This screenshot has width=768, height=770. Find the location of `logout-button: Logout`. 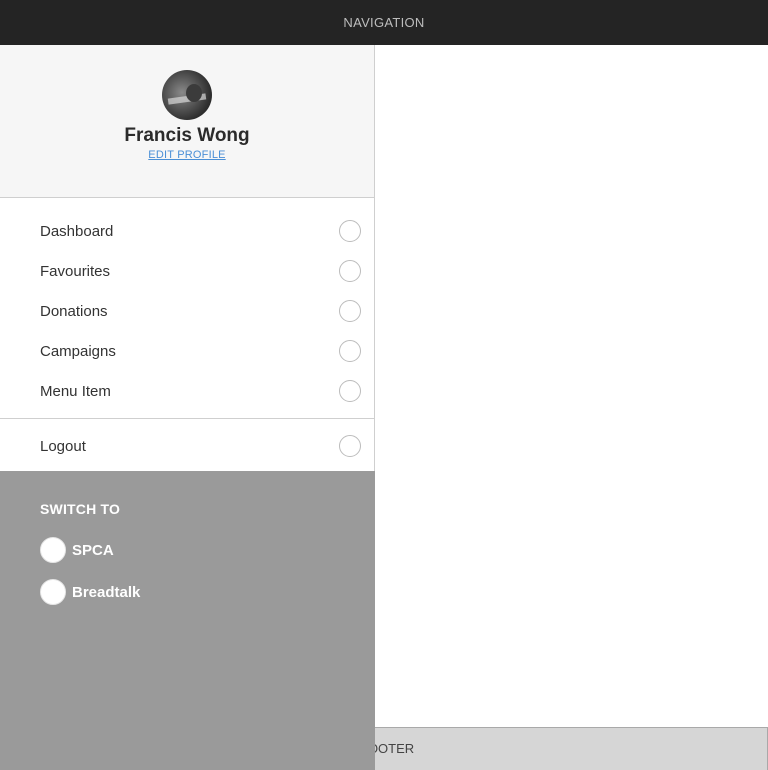

logout-button: Logout is located at coordinates (187, 446).